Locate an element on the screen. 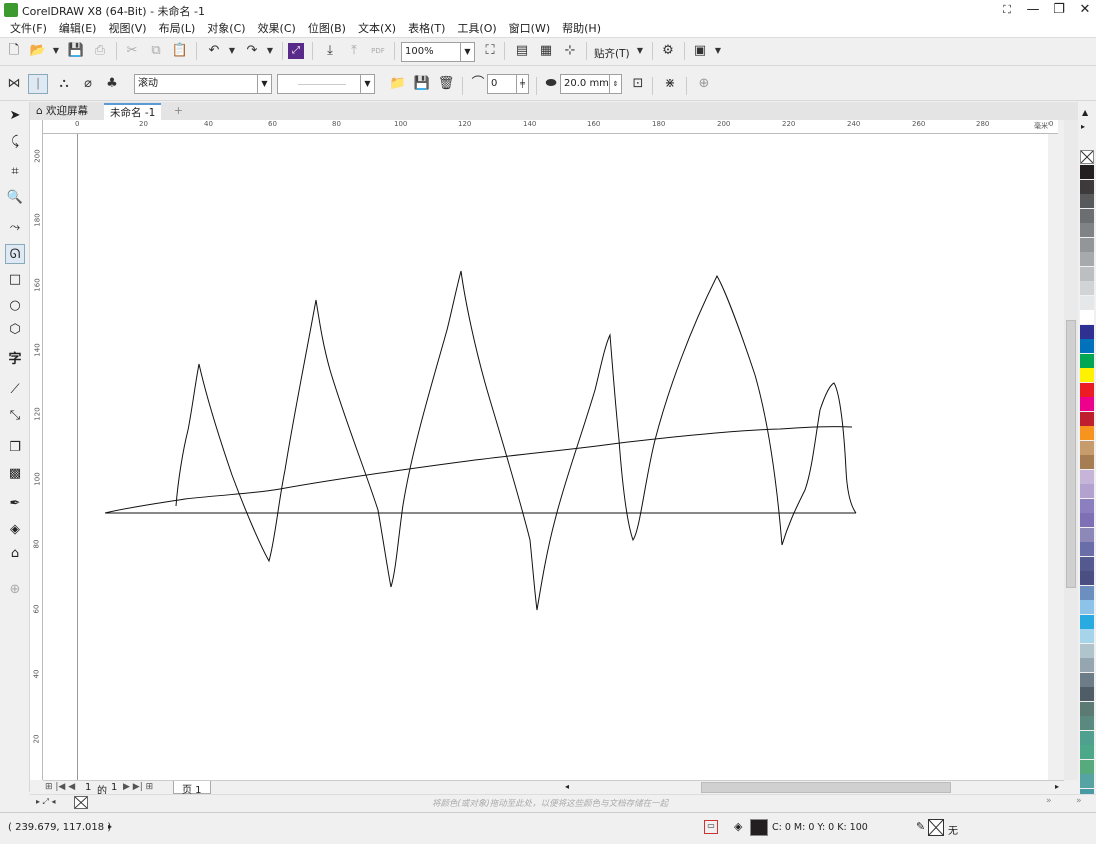  color-proof-icon: ▭ is located at coordinates (711, 827).